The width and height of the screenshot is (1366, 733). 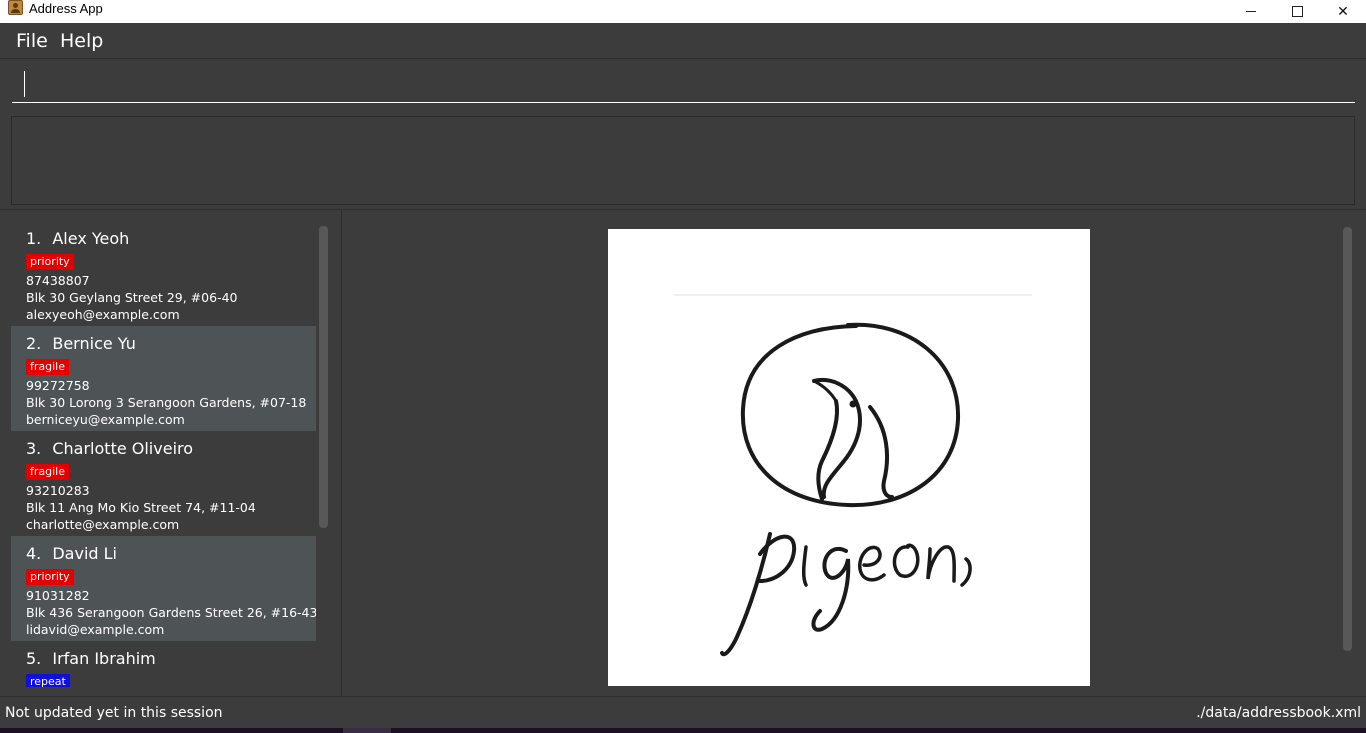 I want to click on person-tag: repeat, so click(x=48, y=680).